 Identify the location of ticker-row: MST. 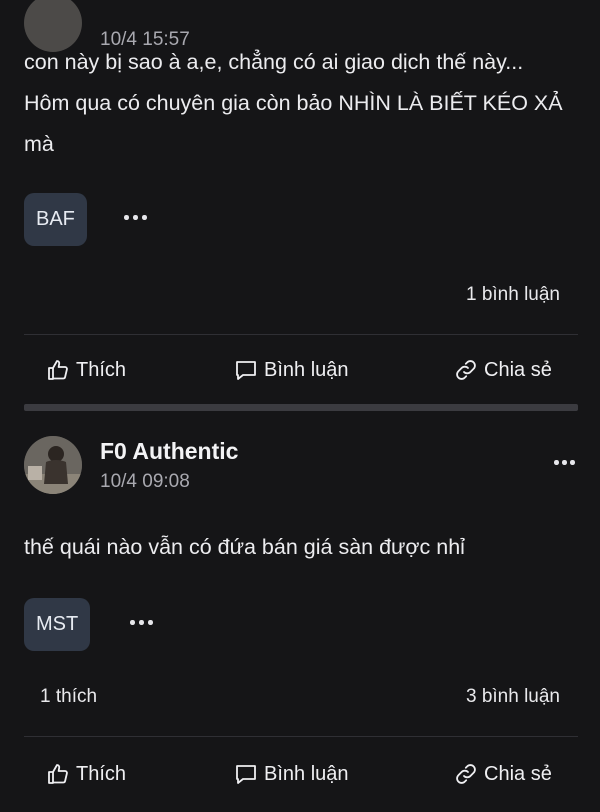
(88, 625).